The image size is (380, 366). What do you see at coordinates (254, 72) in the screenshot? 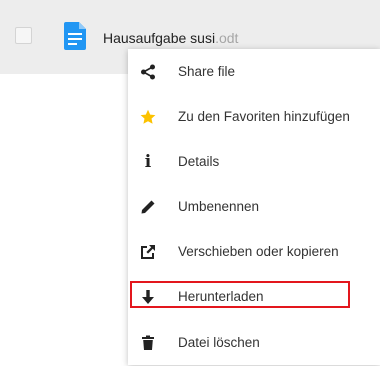
I see `menu-item-share-file: Share file` at bounding box center [254, 72].